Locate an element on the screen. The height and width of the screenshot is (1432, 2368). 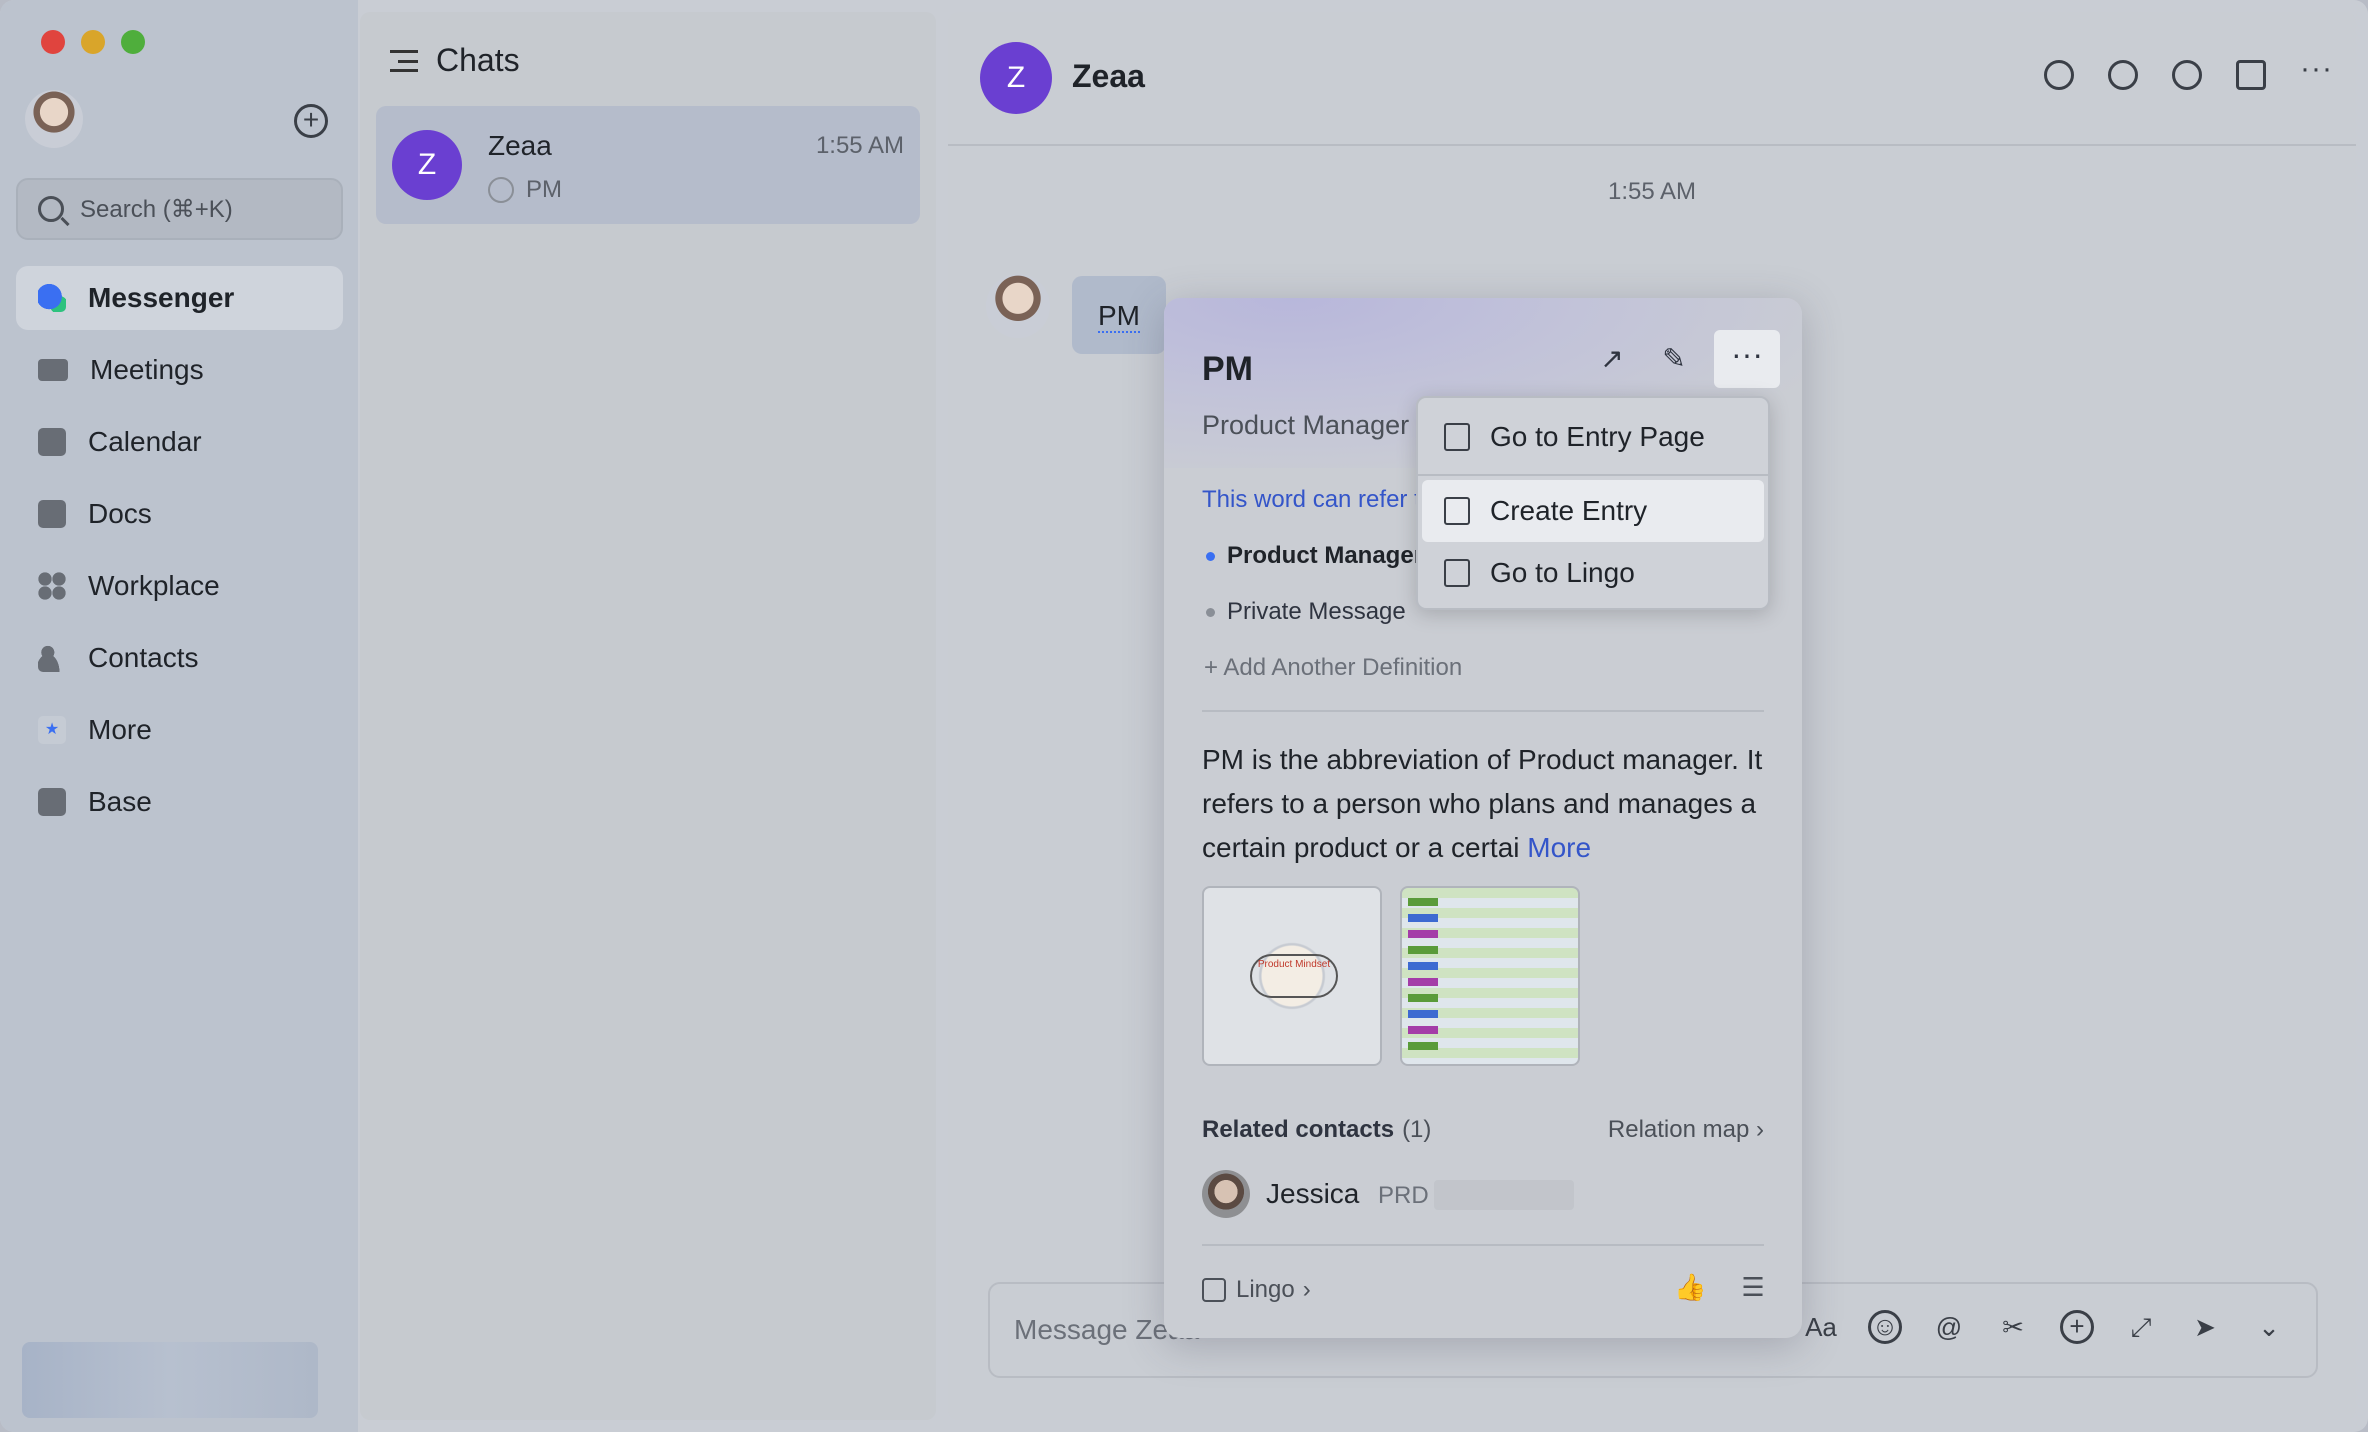
definition-note: This word can refer to is located at coordinates (1318, 499).